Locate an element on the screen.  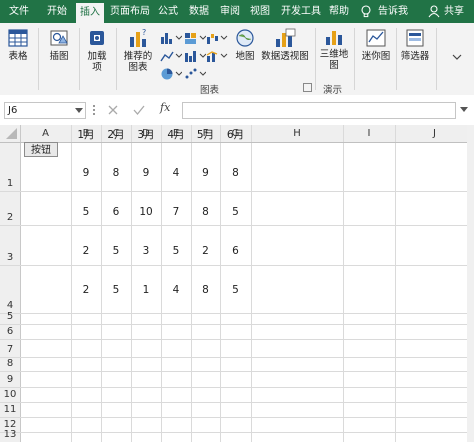
illustrations-button: 插图 is located at coordinates (59, 44).